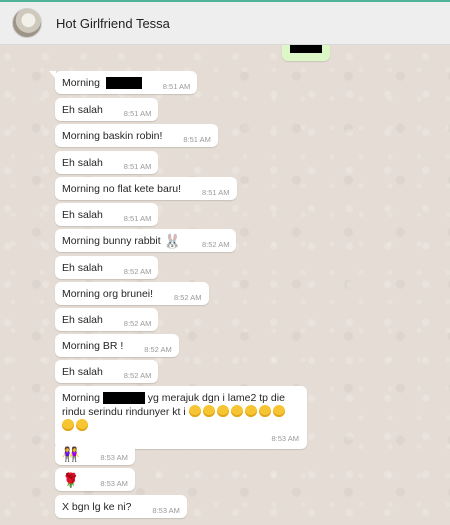  Describe the element at coordinates (172, 241) in the screenshot. I see `rabbit-emoji-icon: 🐰` at that location.